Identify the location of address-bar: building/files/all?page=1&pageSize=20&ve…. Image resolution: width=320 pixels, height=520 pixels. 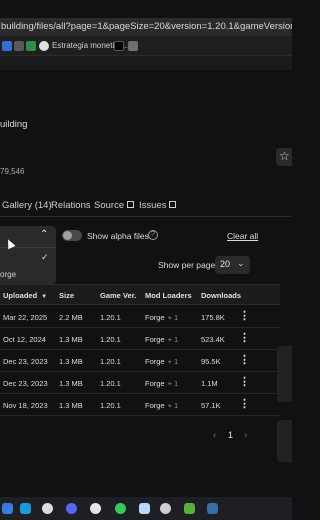
(146, 27).